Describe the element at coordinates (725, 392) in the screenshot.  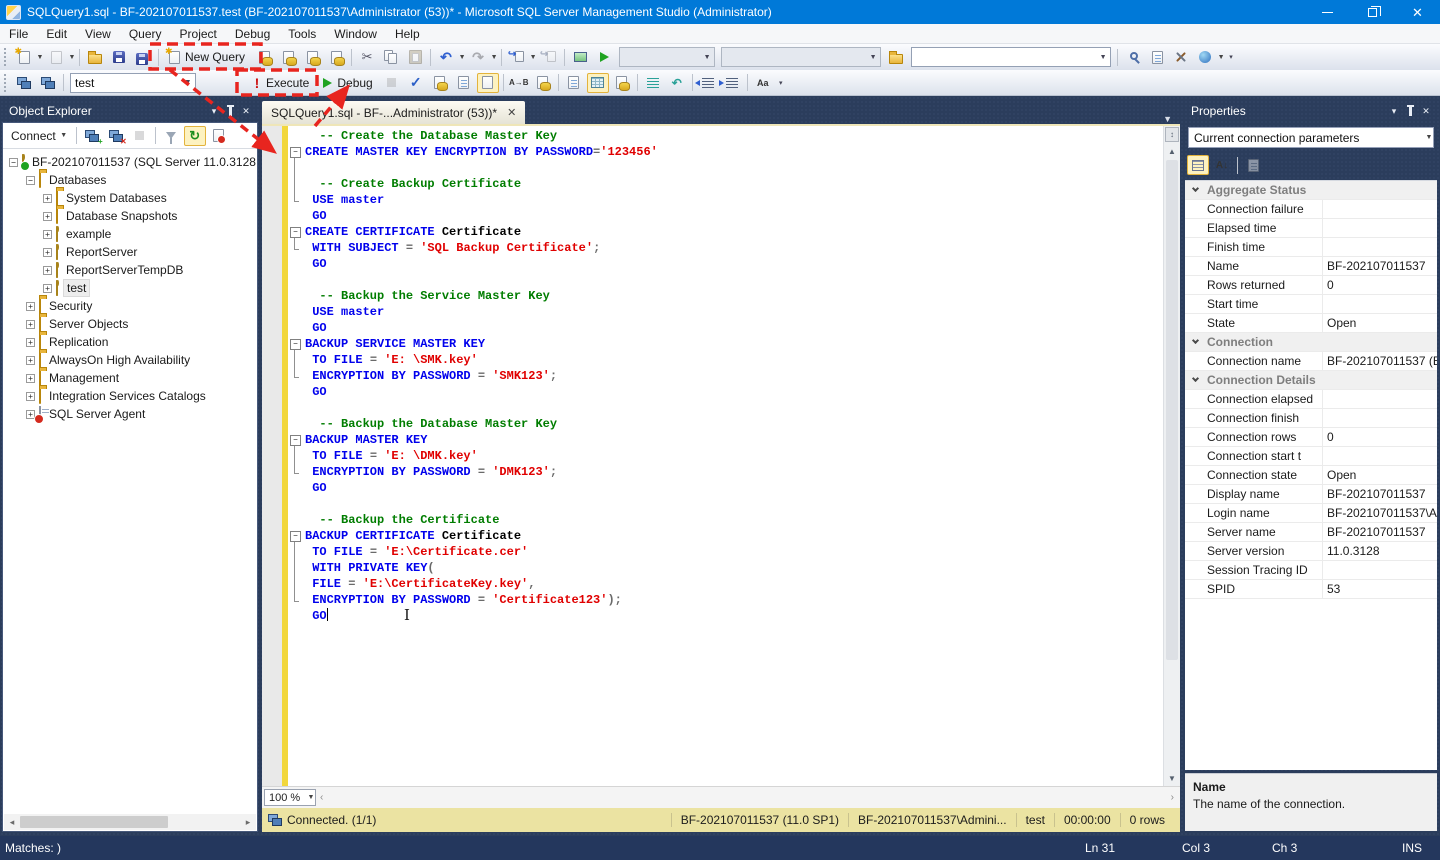
I see `code-line-17: GO` at that location.